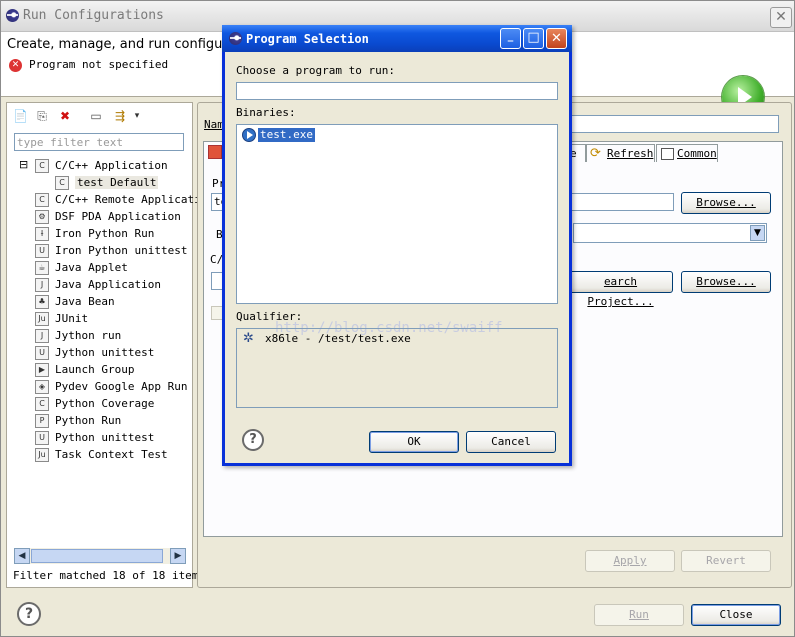 This screenshot has height=637, width=795. What do you see at coordinates (178, 556) in the screenshot?
I see `scroll-right-icon: ▶` at bounding box center [178, 556].